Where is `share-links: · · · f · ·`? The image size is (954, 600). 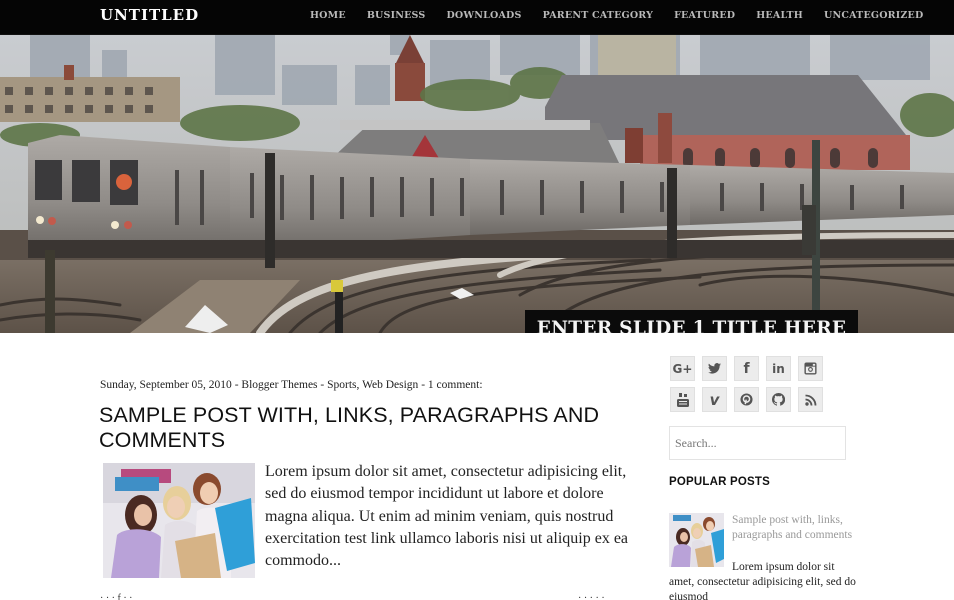
share-links: · · · f · · is located at coordinates (116, 596).